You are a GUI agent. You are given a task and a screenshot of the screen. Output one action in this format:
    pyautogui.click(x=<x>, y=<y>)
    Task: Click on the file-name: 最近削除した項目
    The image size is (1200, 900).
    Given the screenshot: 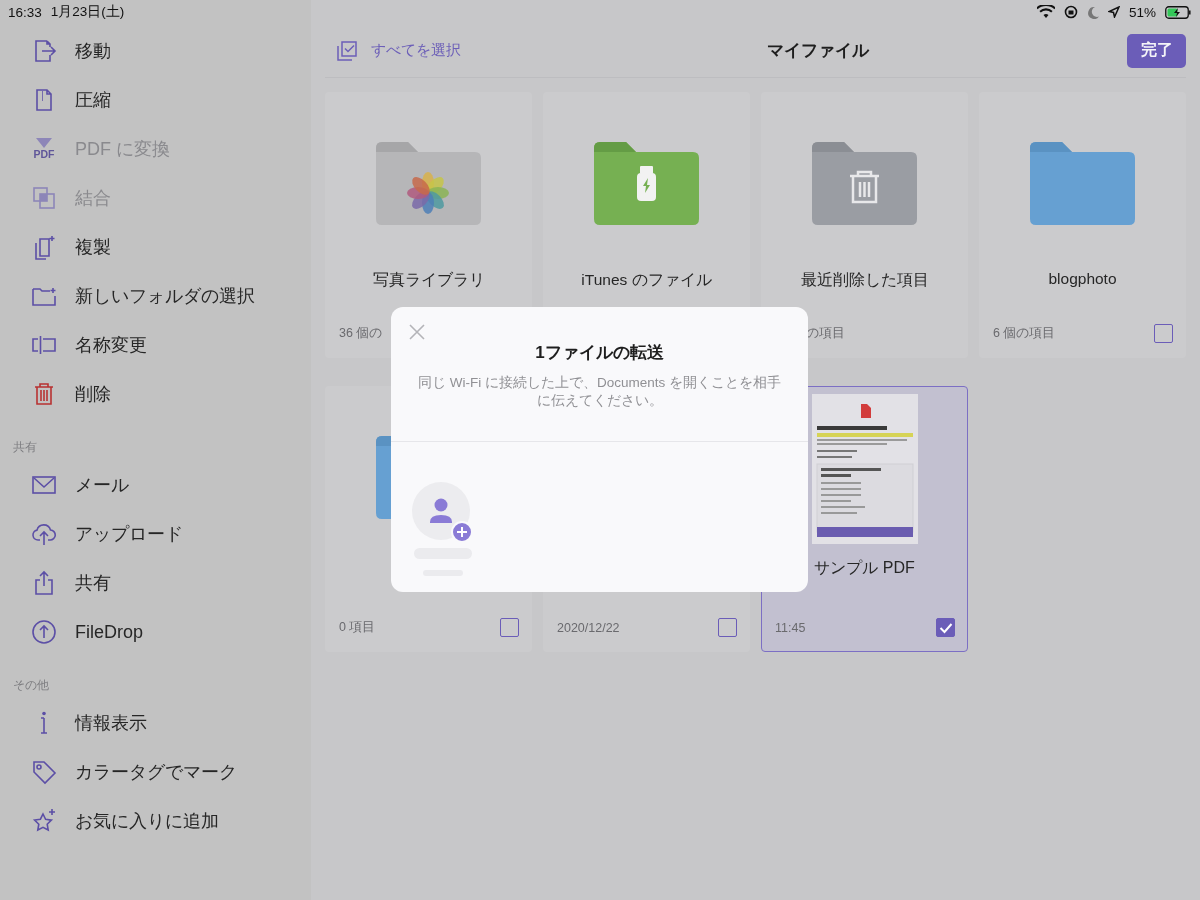 What is the action you would take?
    pyautogui.click(x=864, y=280)
    